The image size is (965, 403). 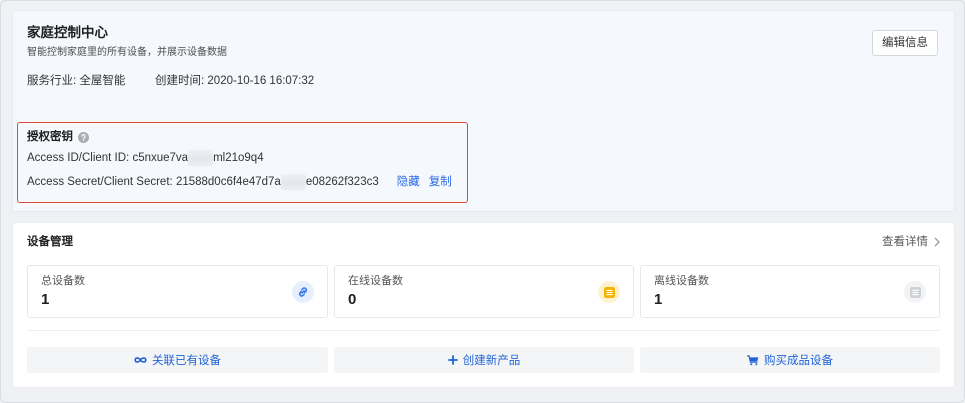 I want to click on create-product-button: 创建新产品, so click(x=484, y=360).